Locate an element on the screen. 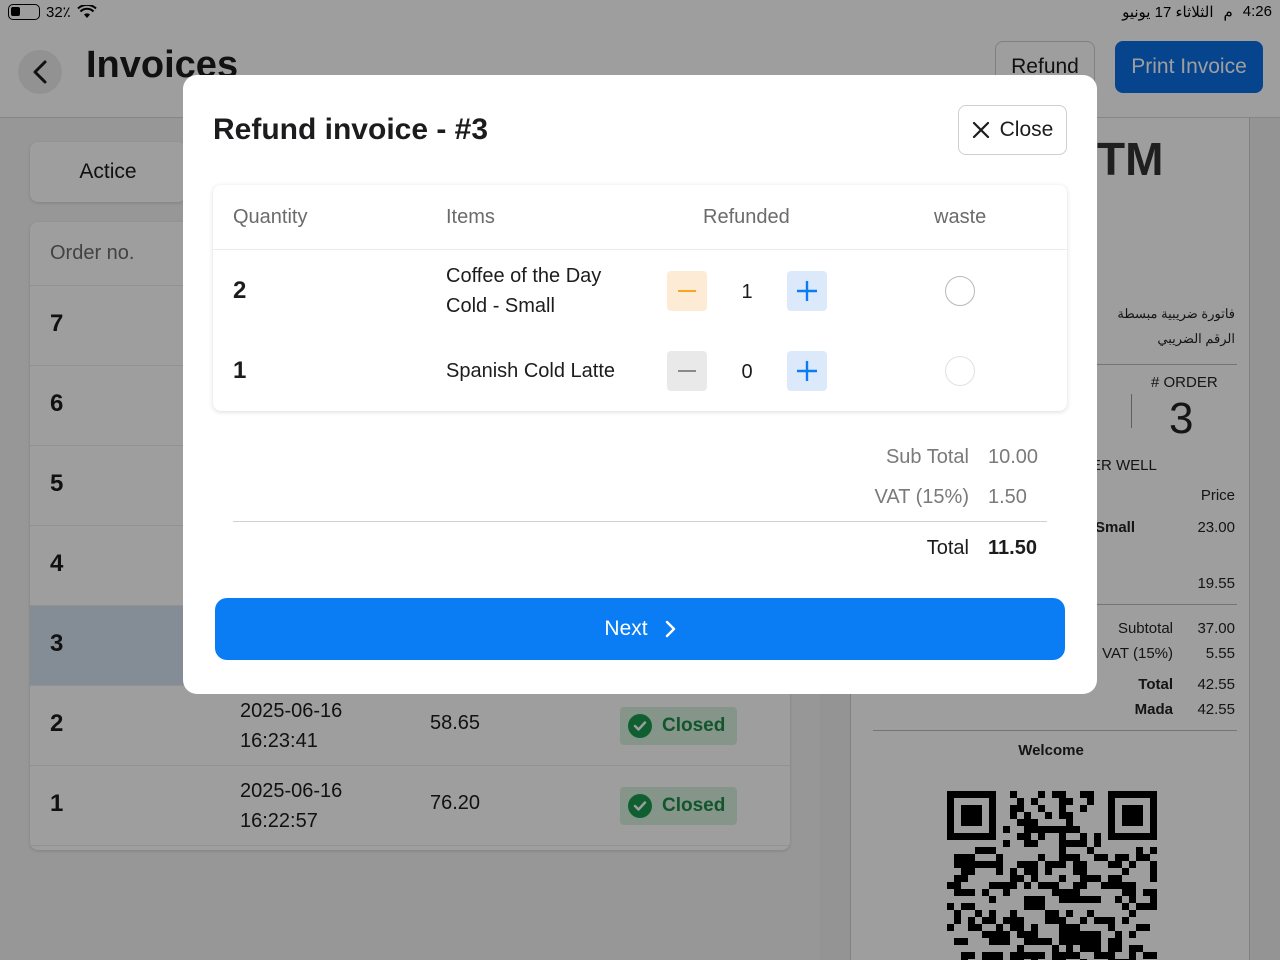 This screenshot has height=960, width=1280. refunded-count: 0 is located at coordinates (747, 372).